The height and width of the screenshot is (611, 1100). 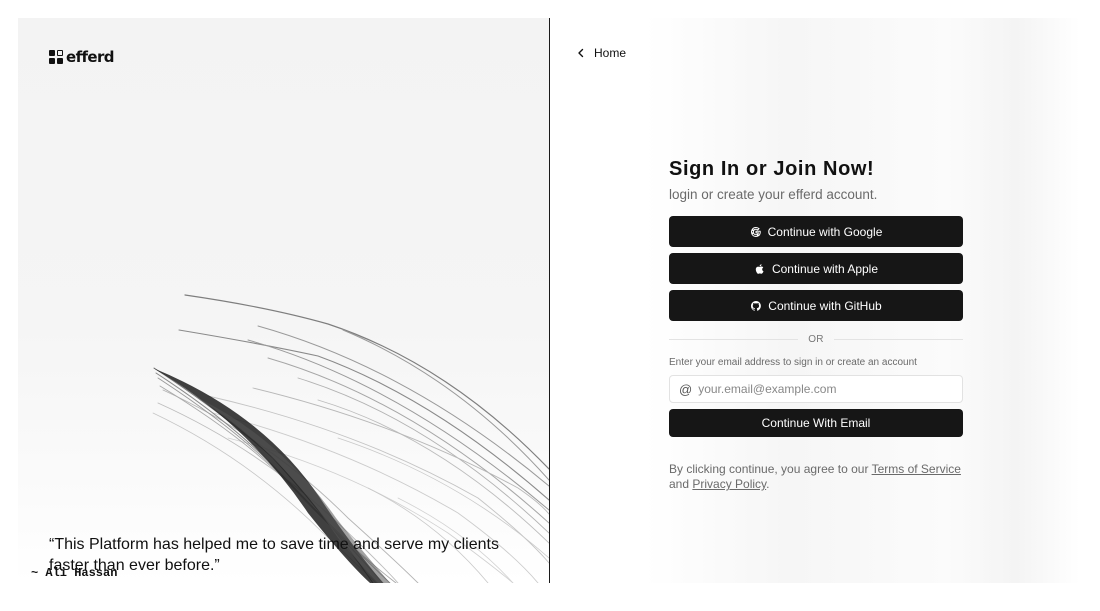 I want to click on divider-line-right, so click(x=898, y=339).